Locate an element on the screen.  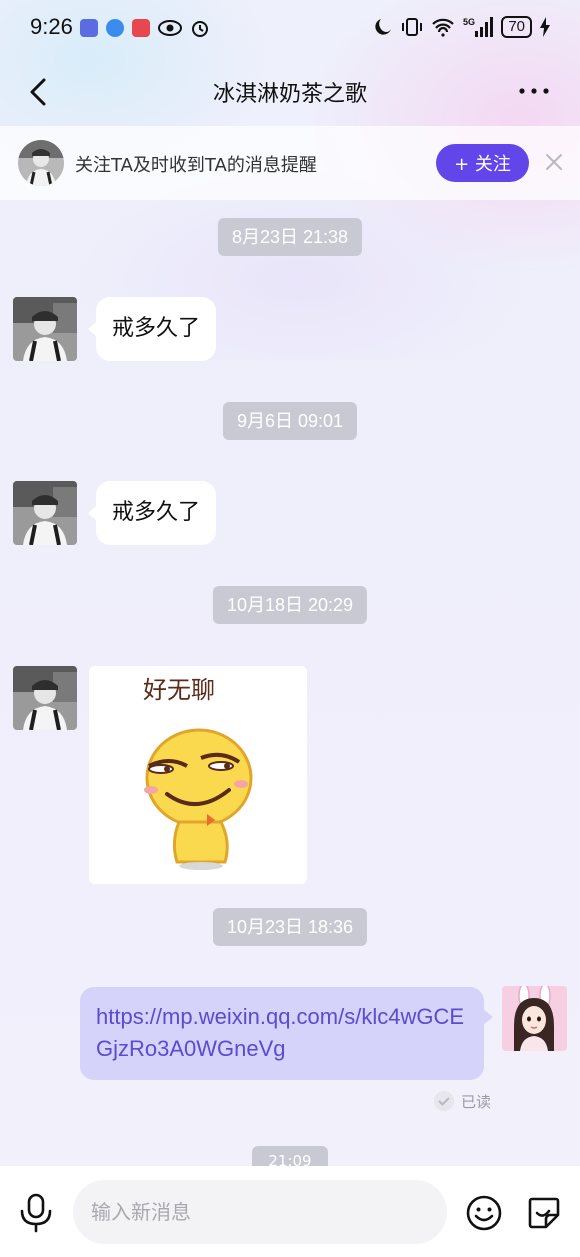
input-bar is located at coordinates (290, 1211).